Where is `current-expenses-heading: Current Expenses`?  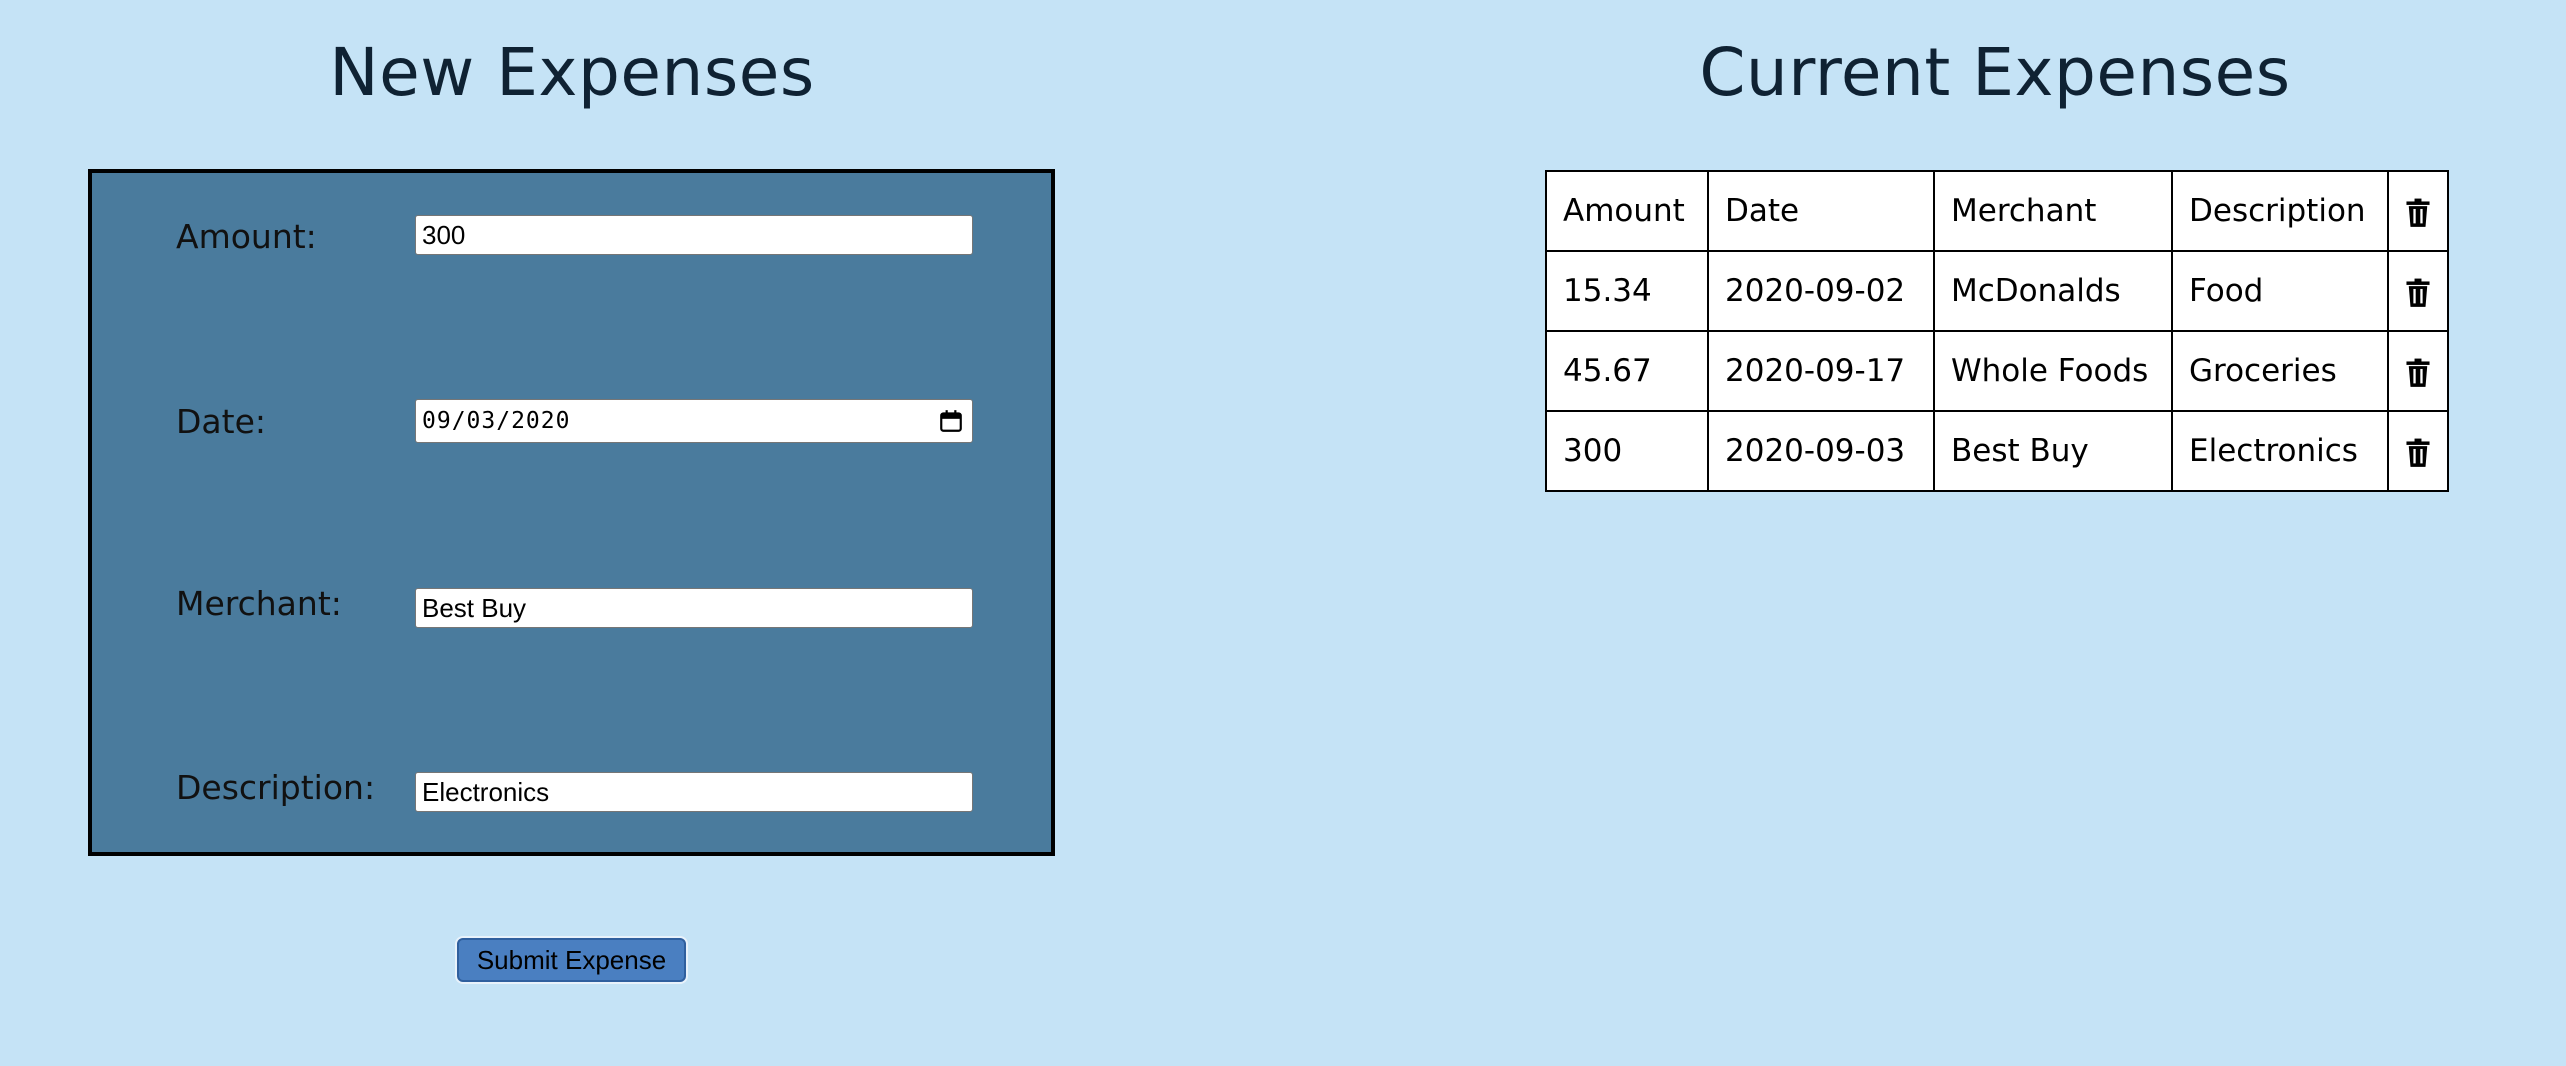 current-expenses-heading: Current Expenses is located at coordinates (1995, 72).